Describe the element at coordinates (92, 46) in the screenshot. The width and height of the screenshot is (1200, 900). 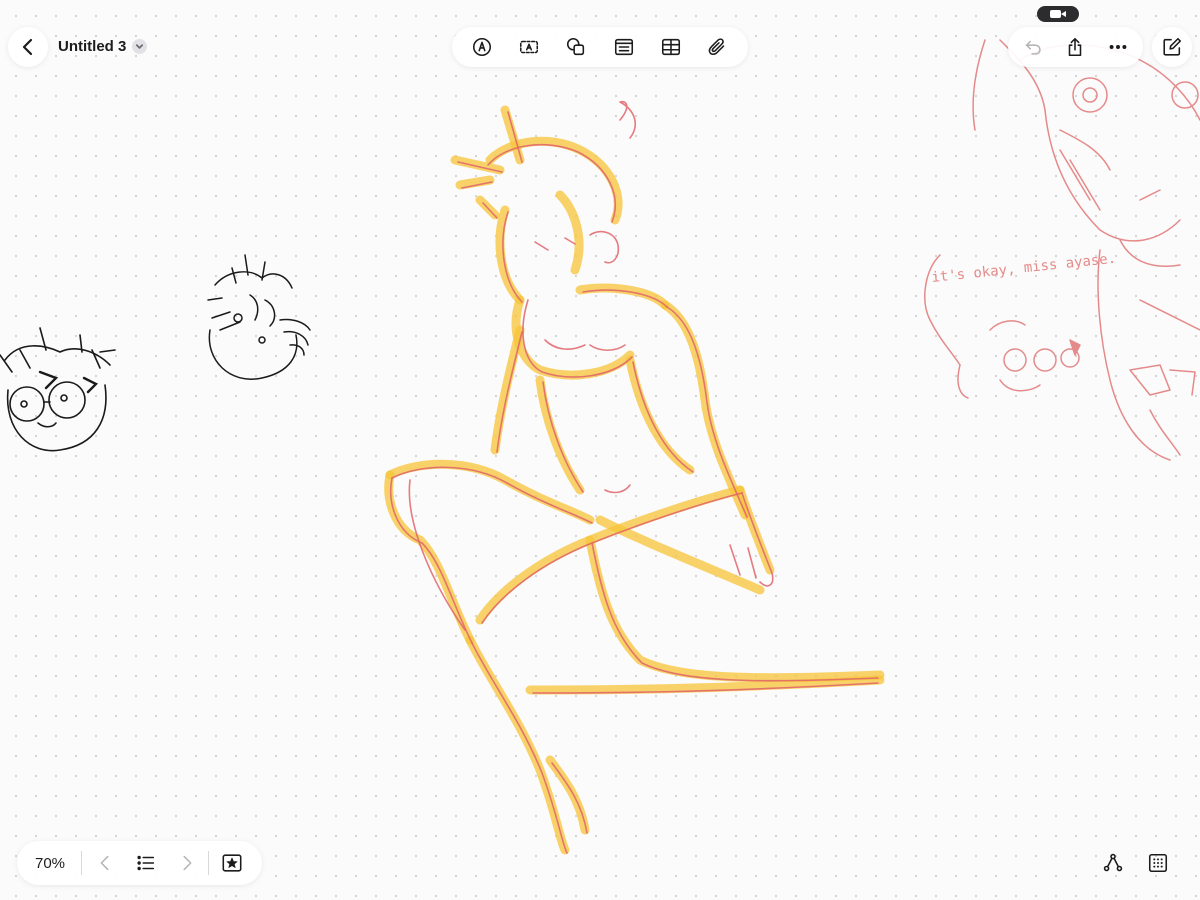
I see `document-title: Untitled 3` at that location.